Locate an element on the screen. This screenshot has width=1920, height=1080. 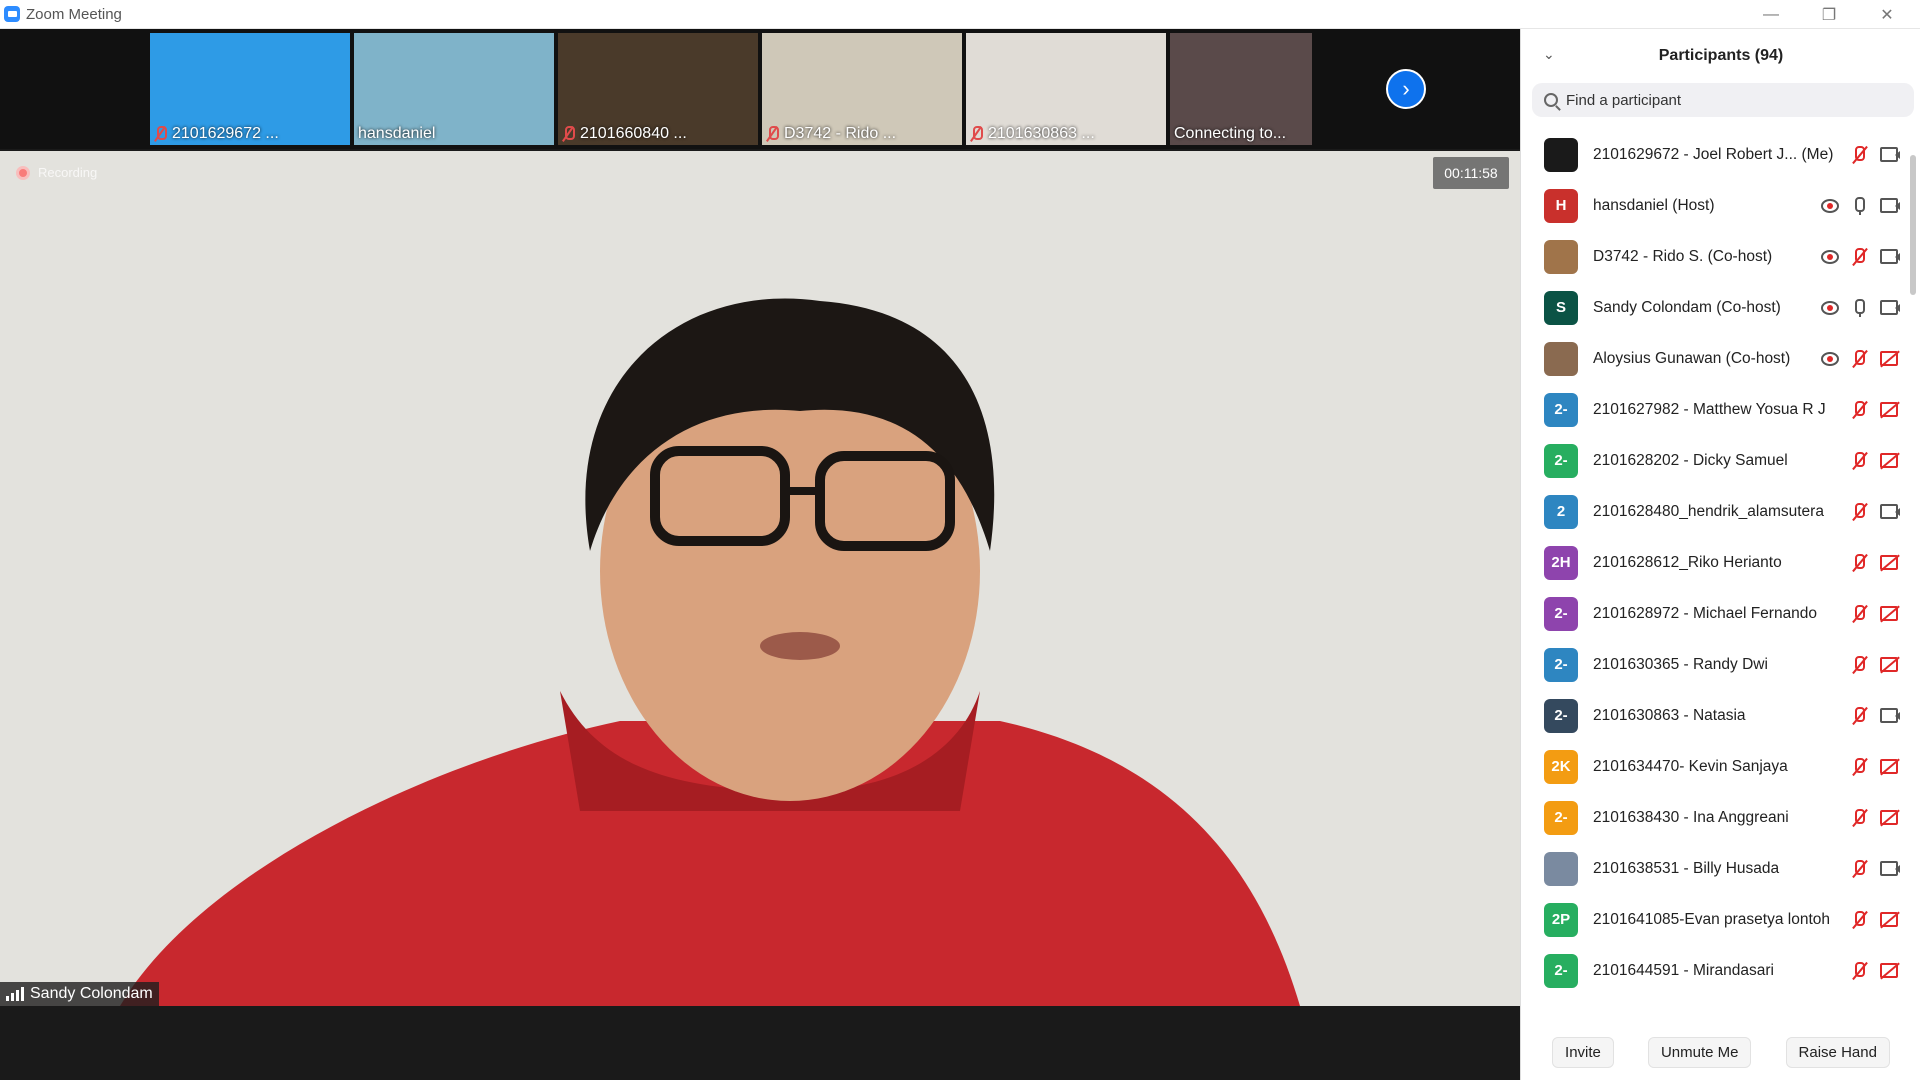
participant-row: 2P 2101641085-Evan prasetya lontoh is located at coordinates (1715, 919).